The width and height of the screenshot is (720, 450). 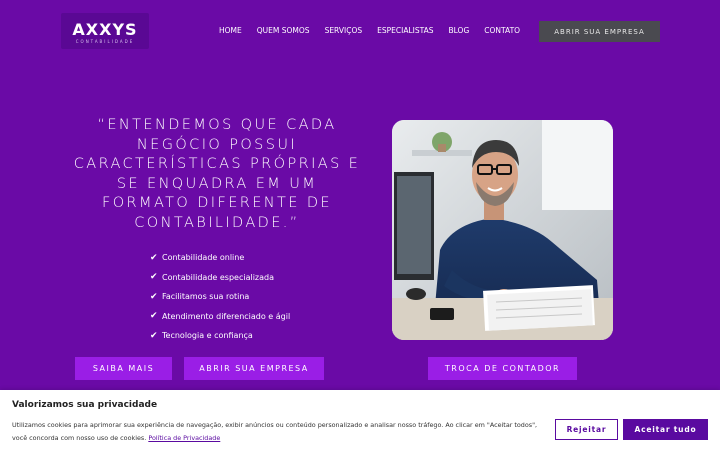 I want to click on logo: AXXYS CONTABILIDADE, so click(x=105, y=31).